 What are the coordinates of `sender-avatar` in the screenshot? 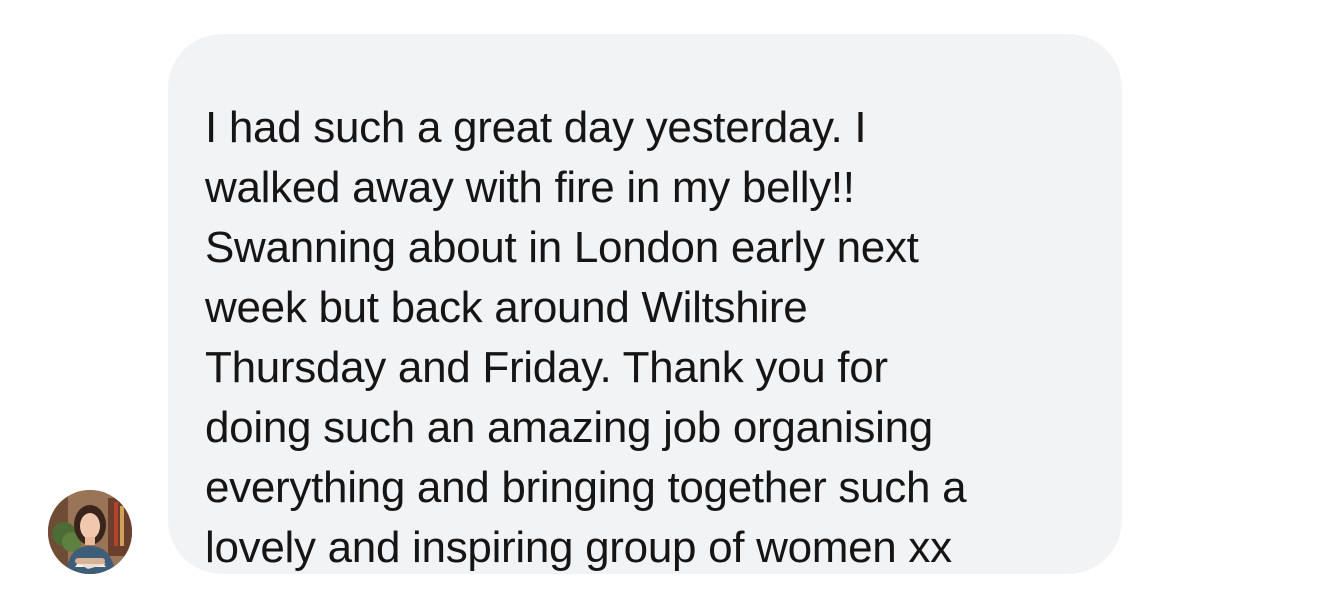 It's located at (90, 532).